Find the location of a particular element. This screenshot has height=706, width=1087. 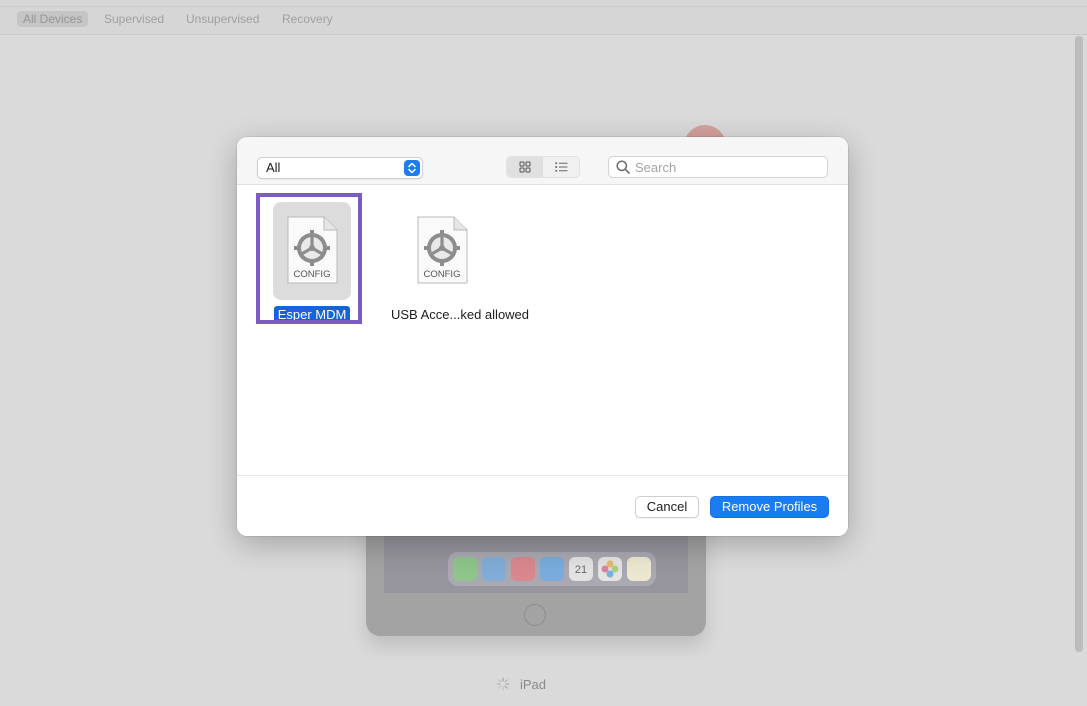

grid-view-button is located at coordinates (525, 167).